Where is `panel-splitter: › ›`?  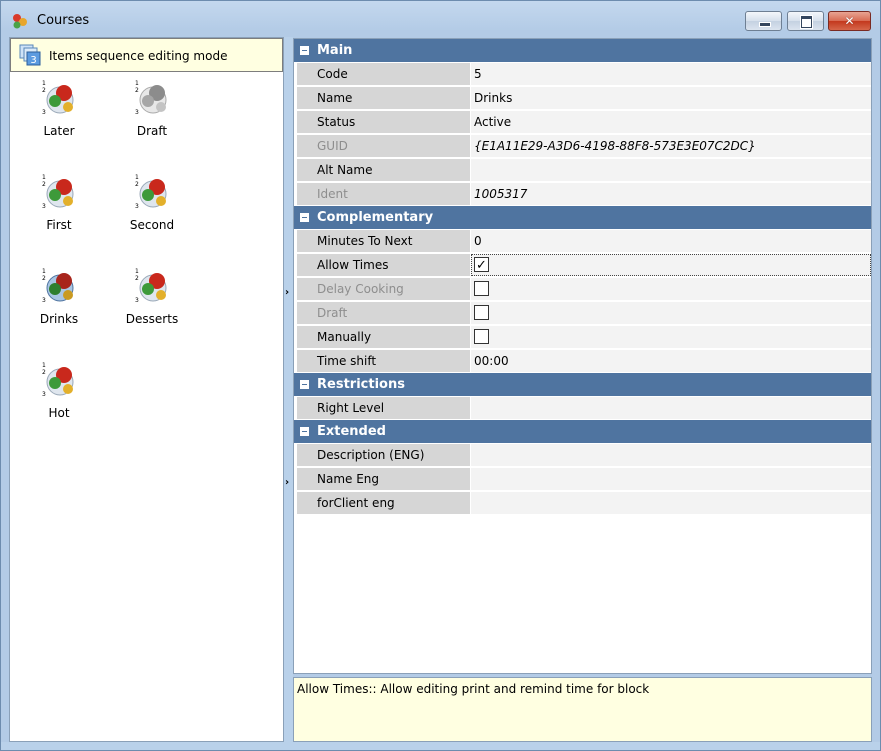
panel-splitter: › › is located at coordinates (288, 389).